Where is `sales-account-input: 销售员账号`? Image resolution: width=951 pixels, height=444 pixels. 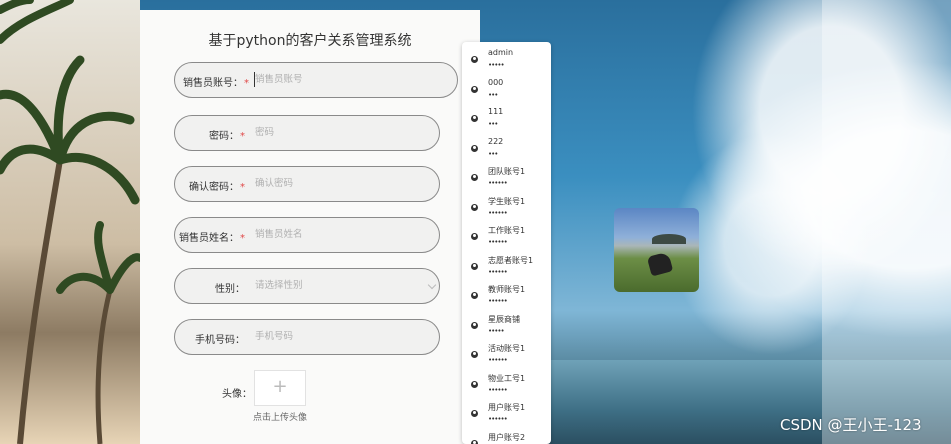
sales-account-input: 销售员账号 is located at coordinates (340, 80).